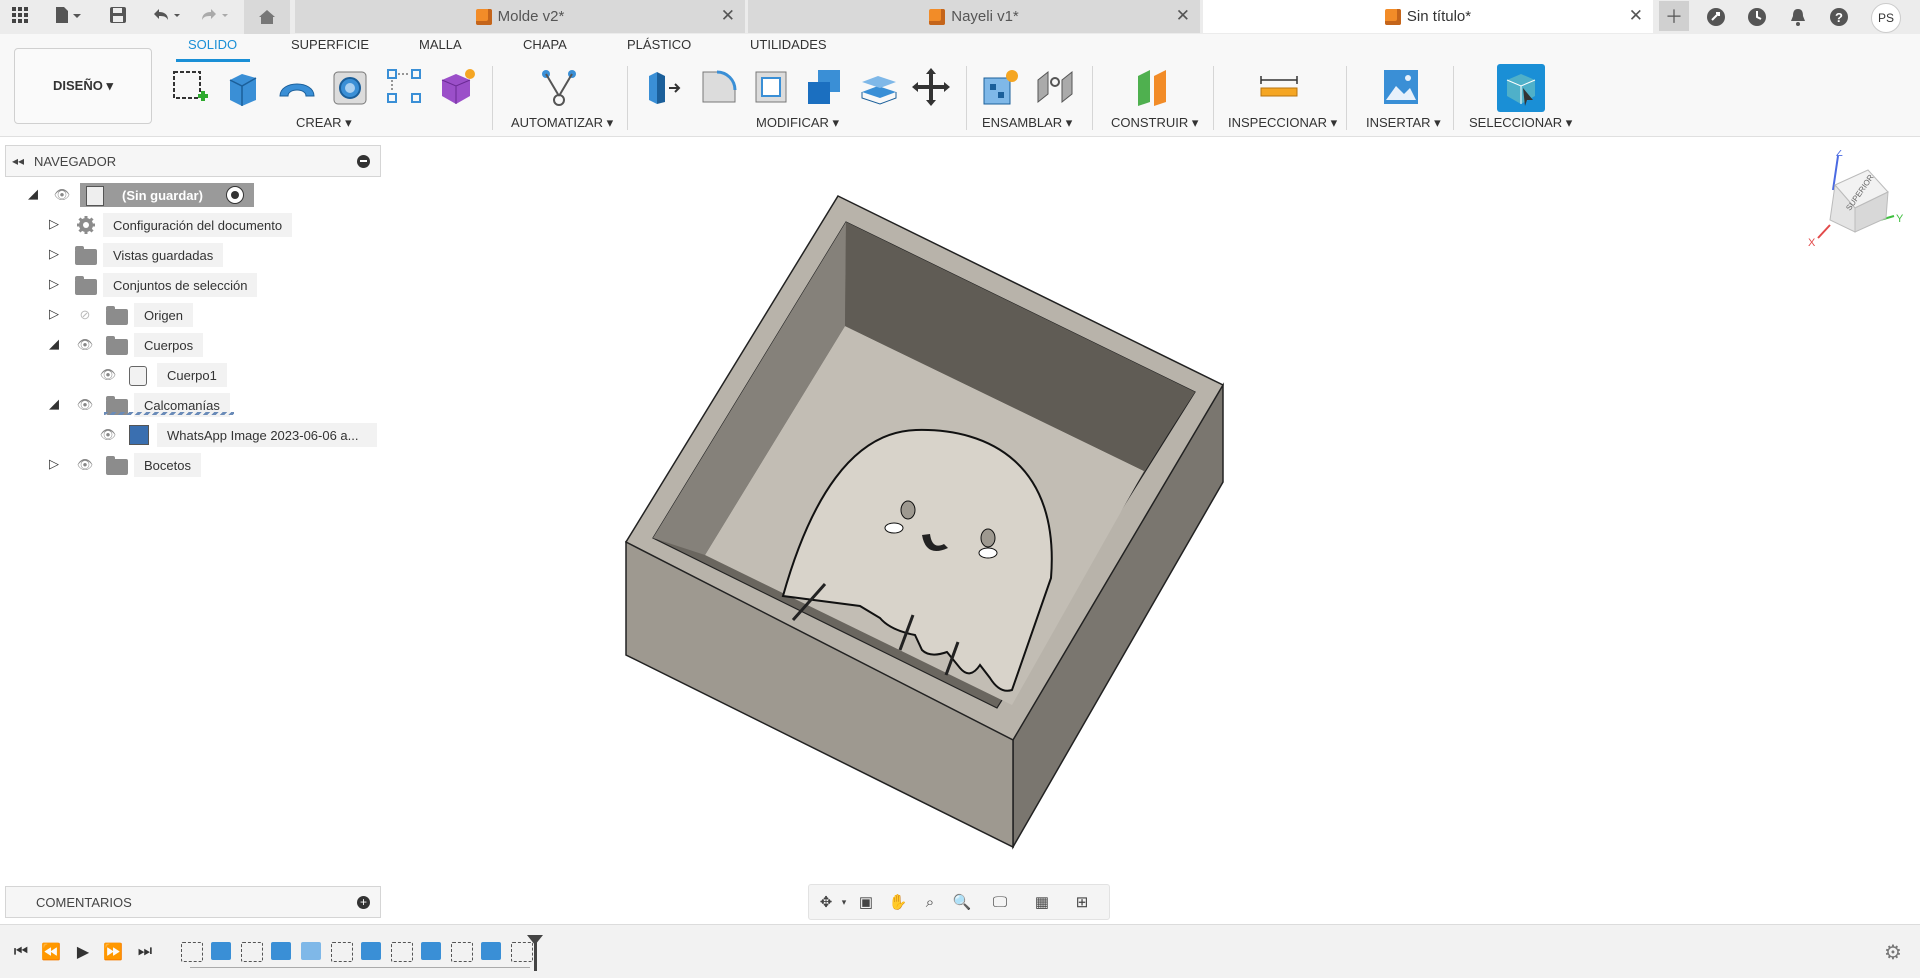 The height and width of the screenshot is (978, 1920). What do you see at coordinates (21, 952) in the screenshot?
I see `go-to-start-icon: ⏮` at bounding box center [21, 952].